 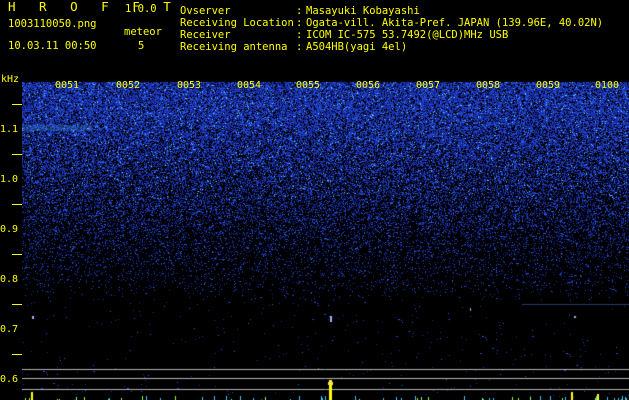 What do you see at coordinates (357, 47) in the screenshot?
I see `info-value-antenna: A504HB(yagi 4el)` at bounding box center [357, 47].